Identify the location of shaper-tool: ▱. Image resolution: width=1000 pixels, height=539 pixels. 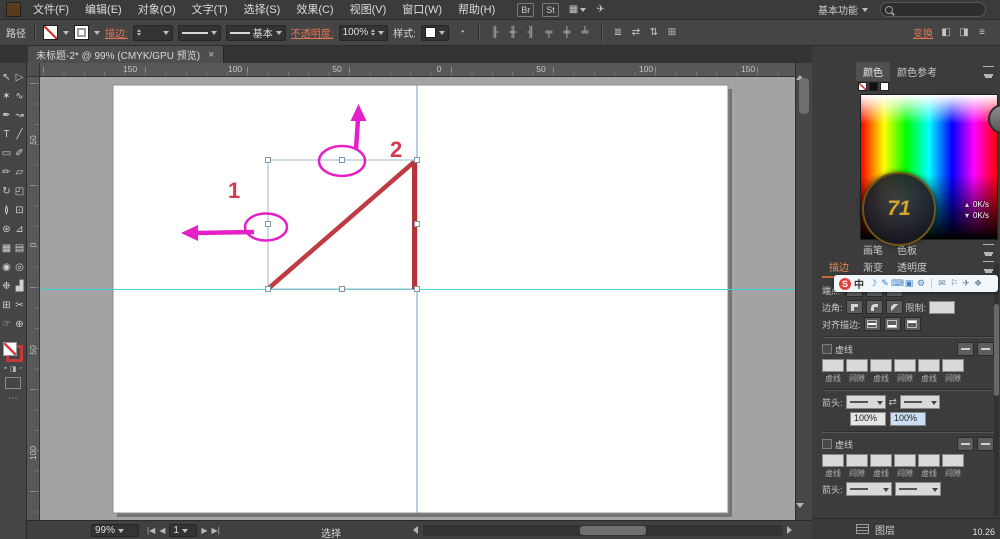
(19, 172).